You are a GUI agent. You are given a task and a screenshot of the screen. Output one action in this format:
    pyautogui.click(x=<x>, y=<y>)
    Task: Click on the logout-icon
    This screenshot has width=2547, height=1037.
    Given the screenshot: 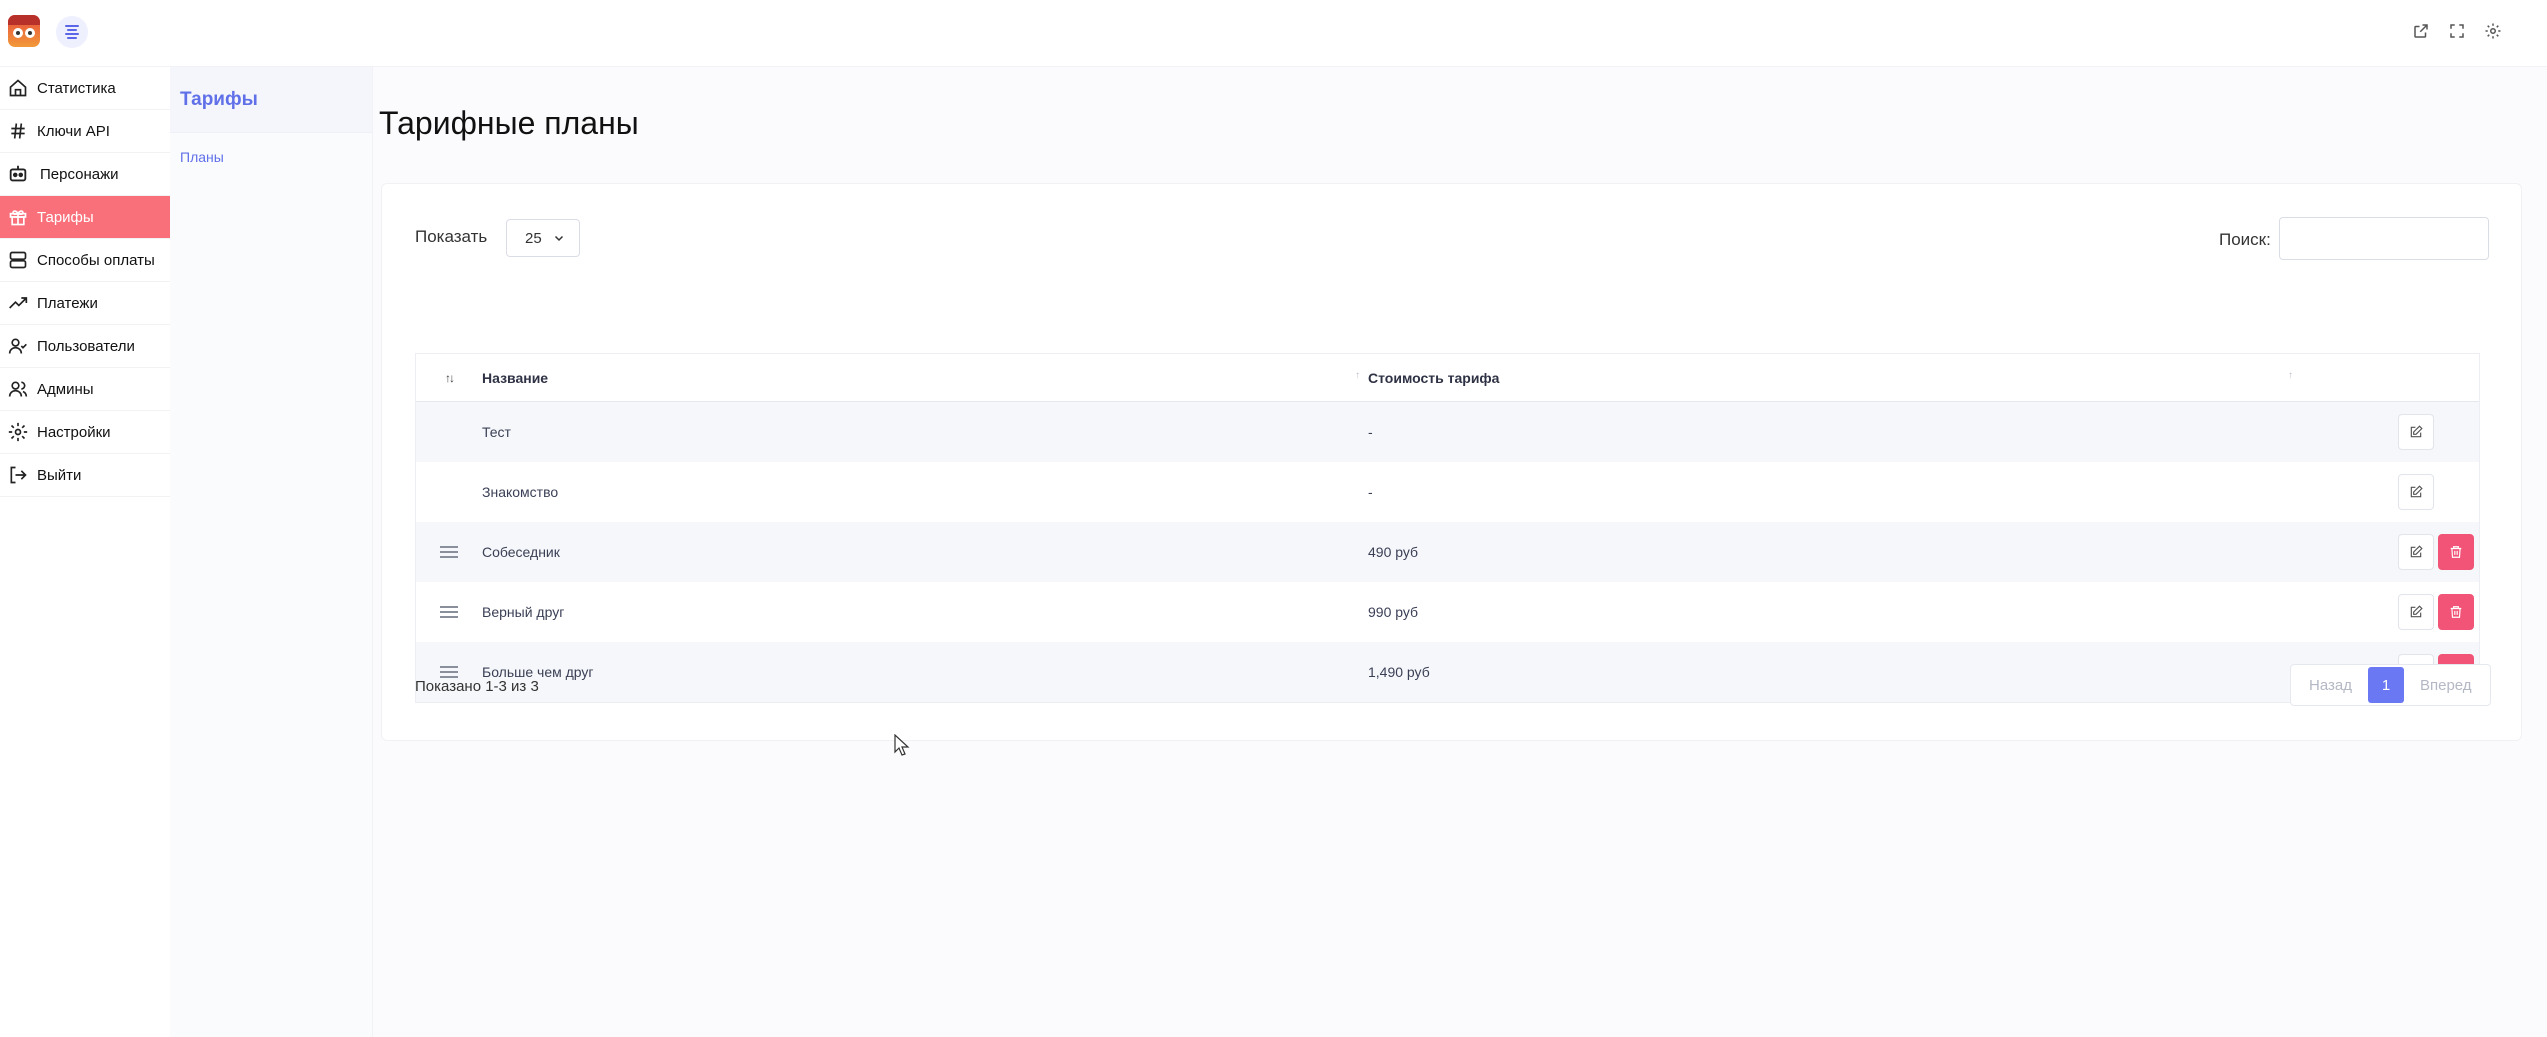 What is the action you would take?
    pyautogui.click(x=18, y=475)
    